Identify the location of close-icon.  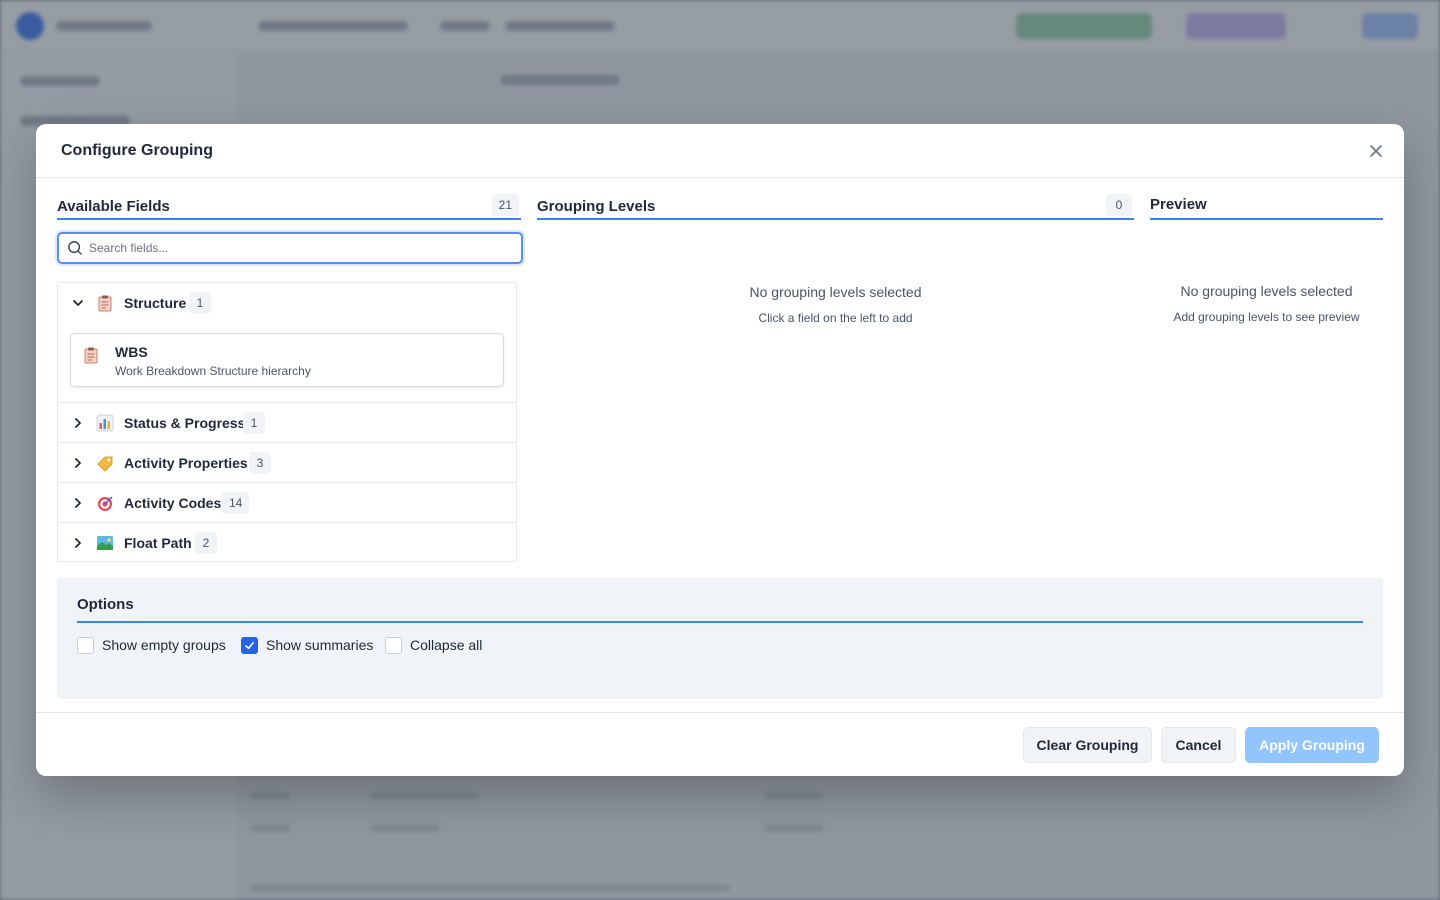
(1376, 151).